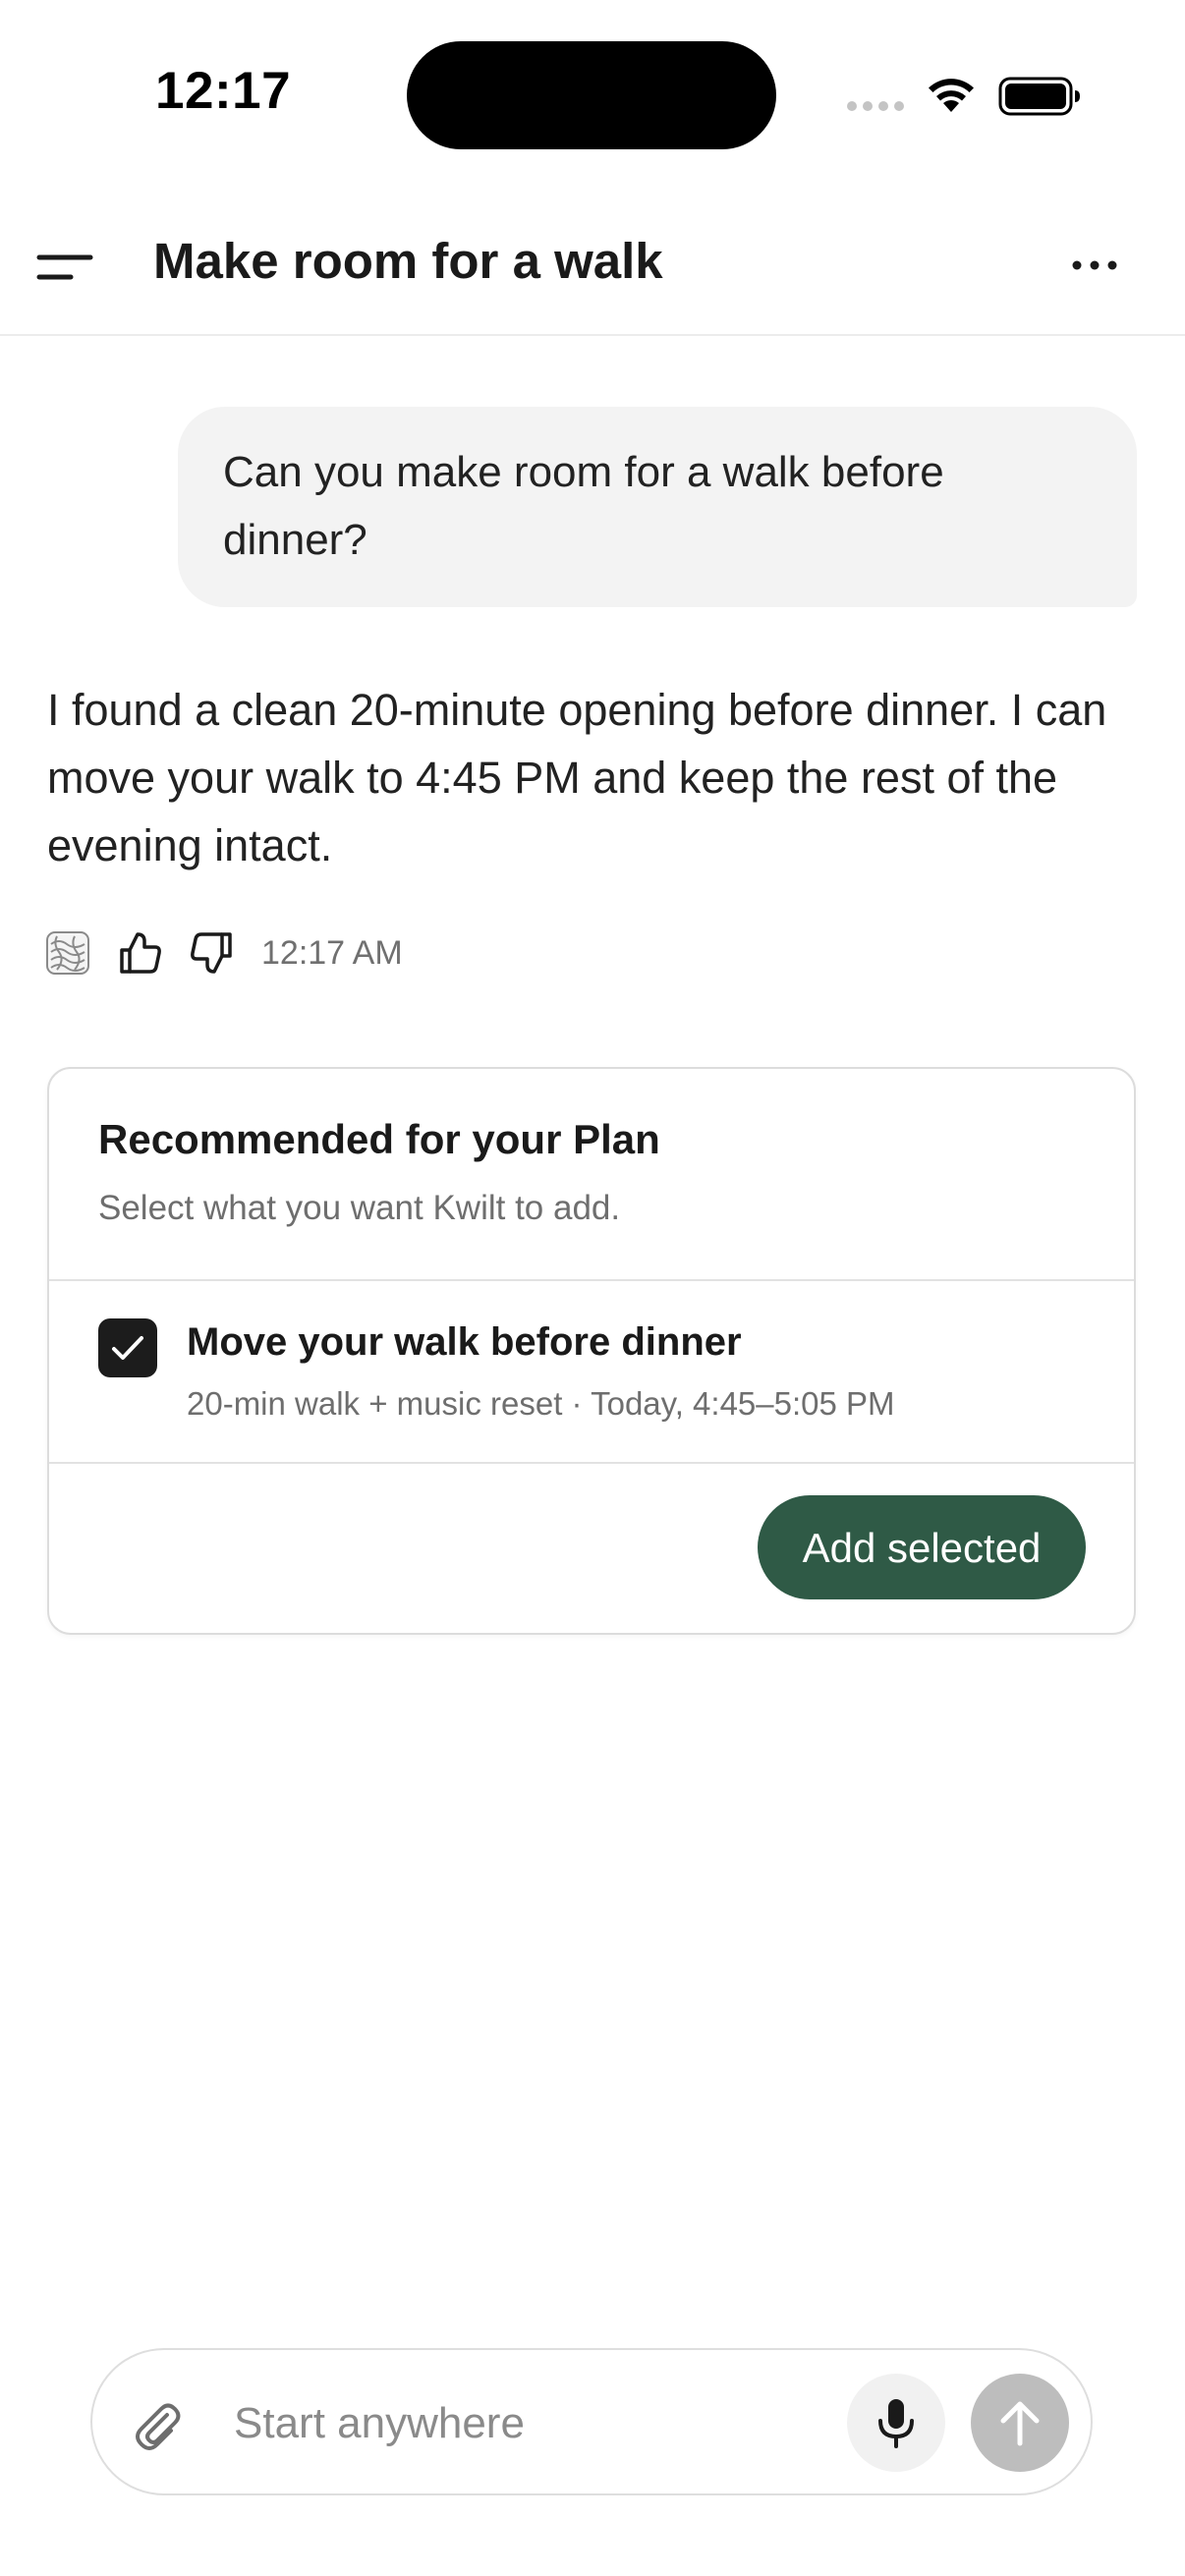 The height and width of the screenshot is (2576, 1185). I want to click on checkmark-icon, so click(128, 1348).